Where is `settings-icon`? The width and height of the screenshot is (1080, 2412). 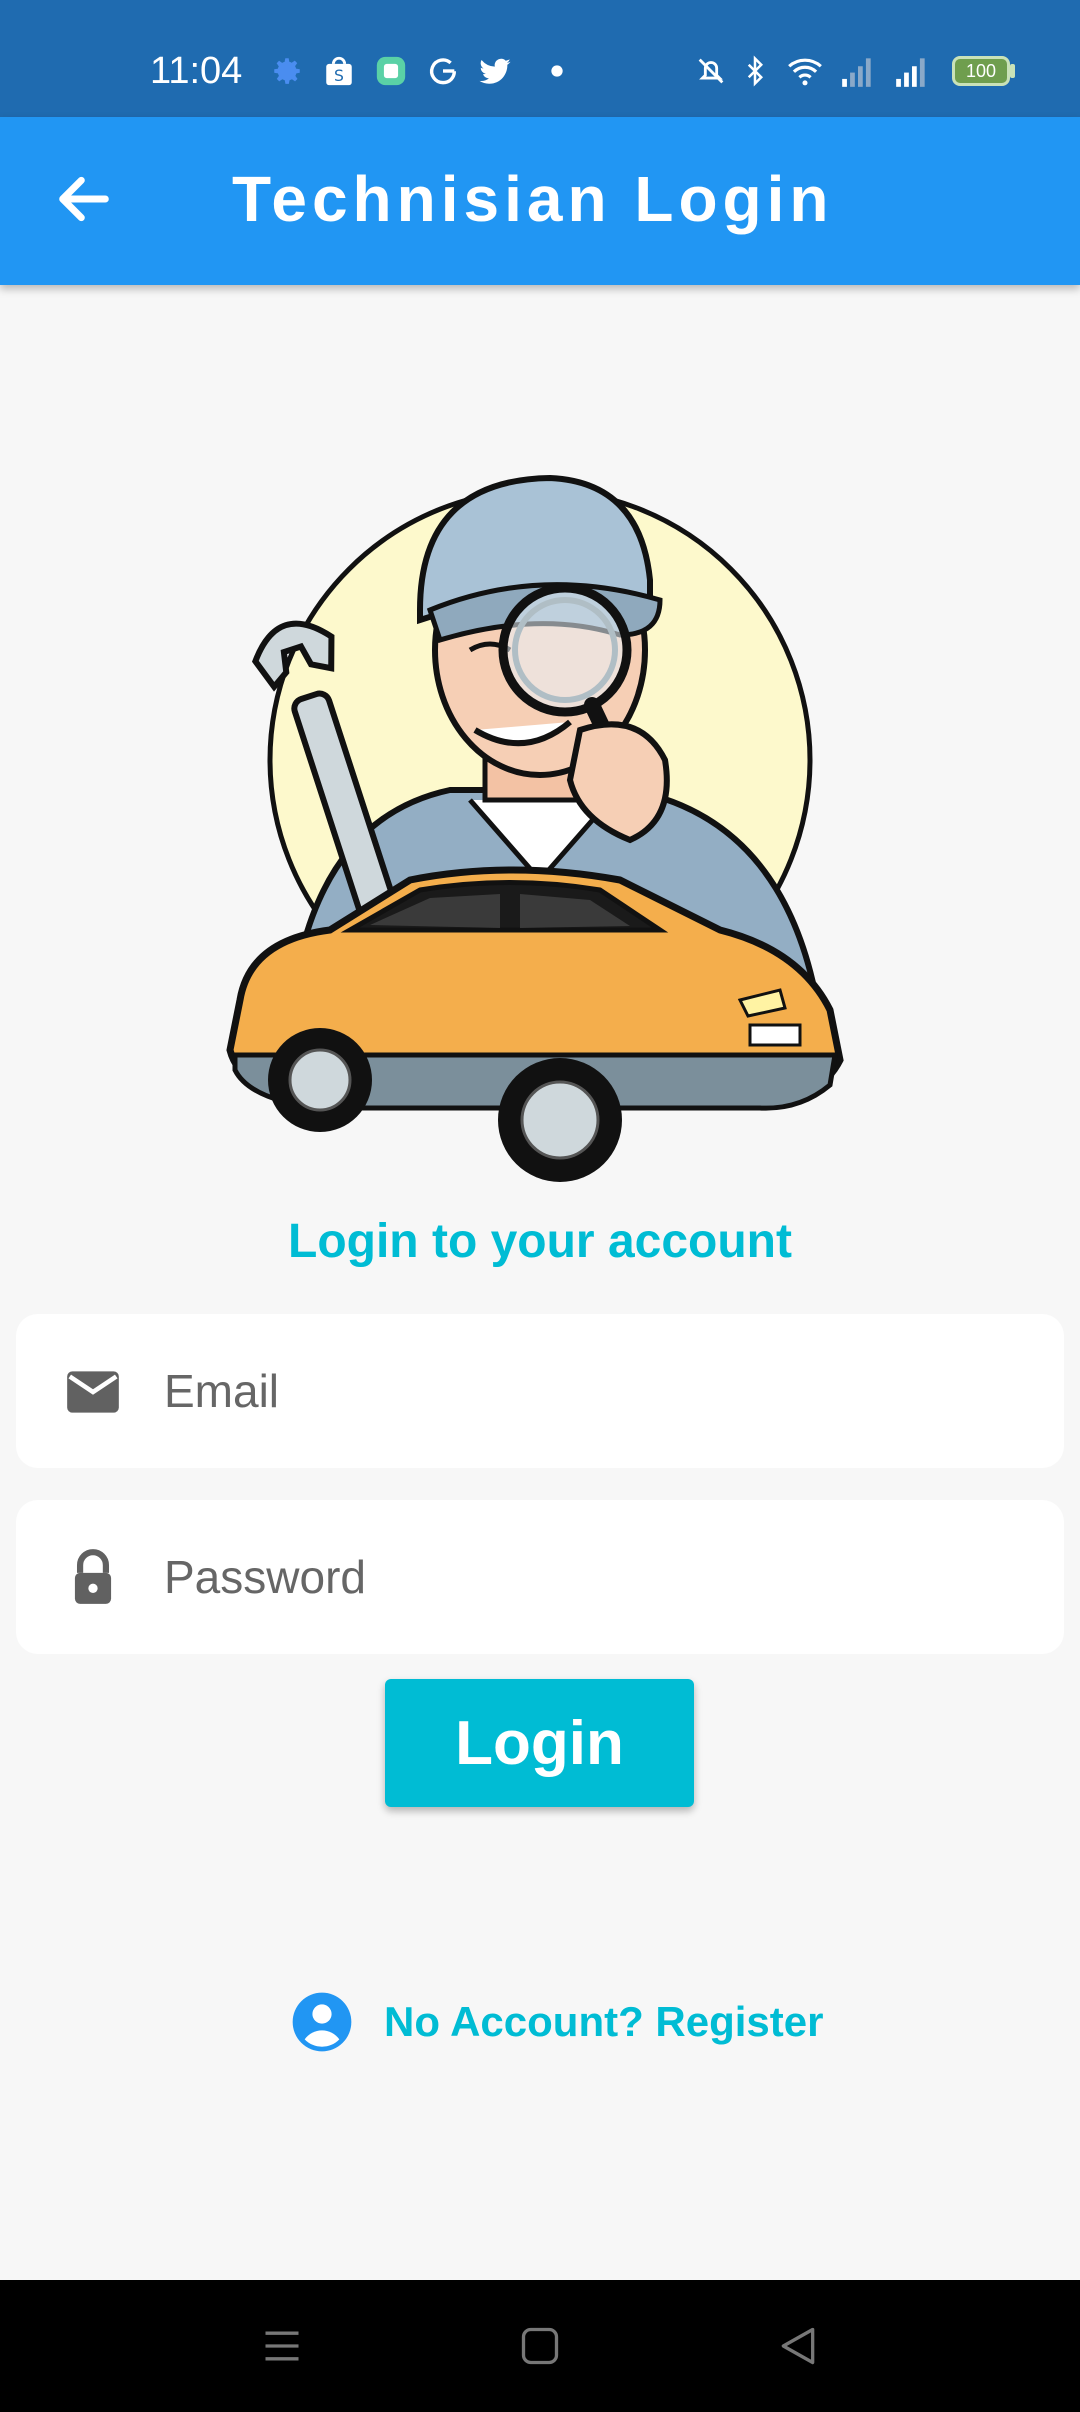 settings-icon is located at coordinates (287, 71).